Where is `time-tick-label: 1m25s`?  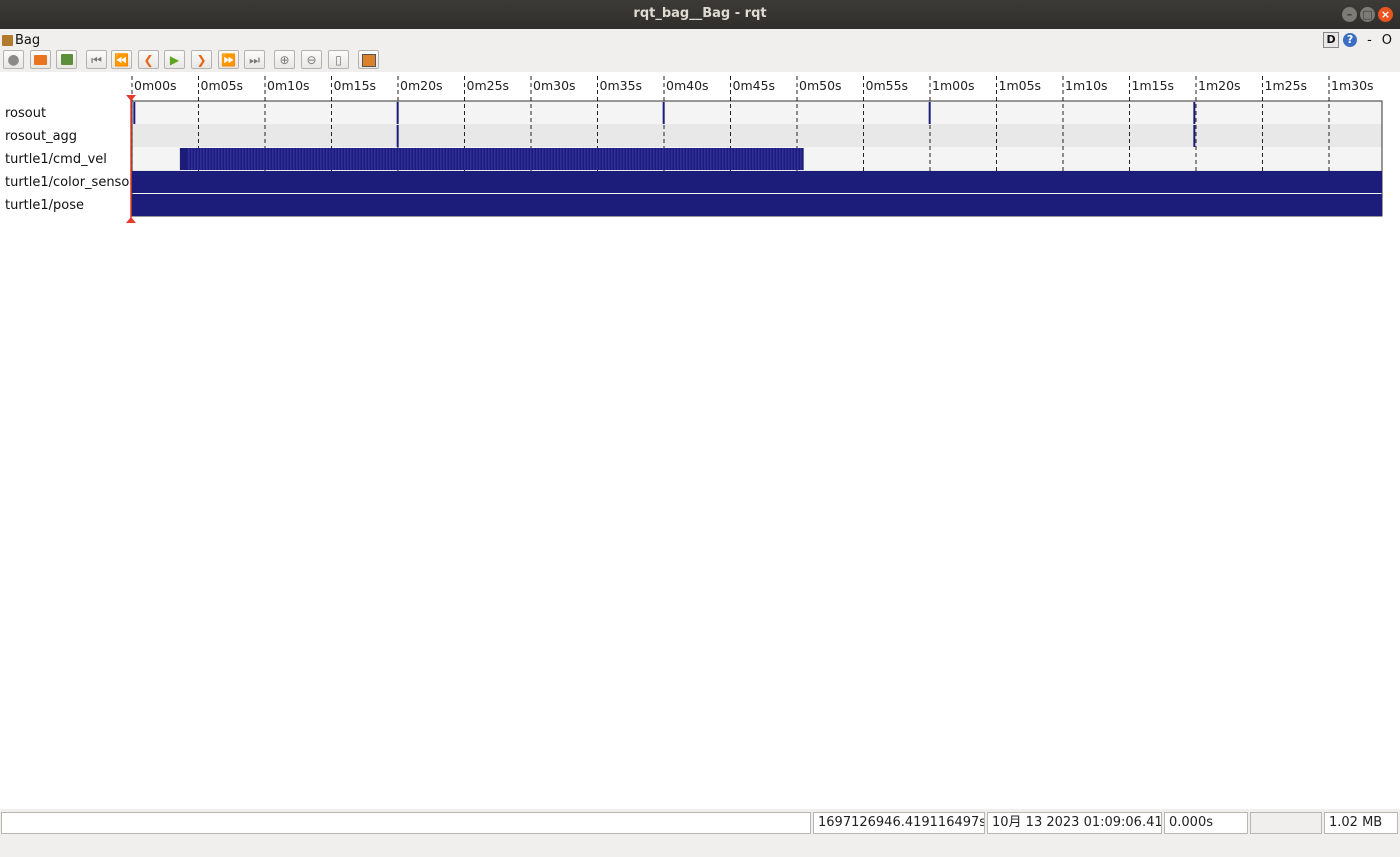 time-tick-label: 1m25s is located at coordinates (1286, 85).